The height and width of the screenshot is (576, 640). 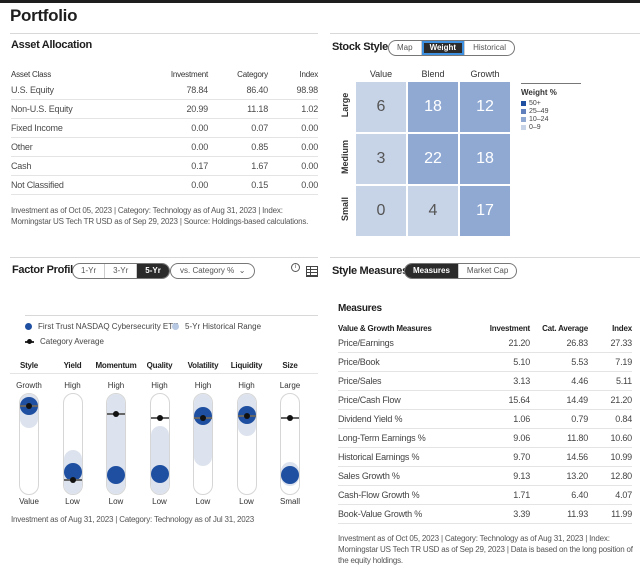 I want to click on header-cell: Cat. Average, so click(x=565, y=328).